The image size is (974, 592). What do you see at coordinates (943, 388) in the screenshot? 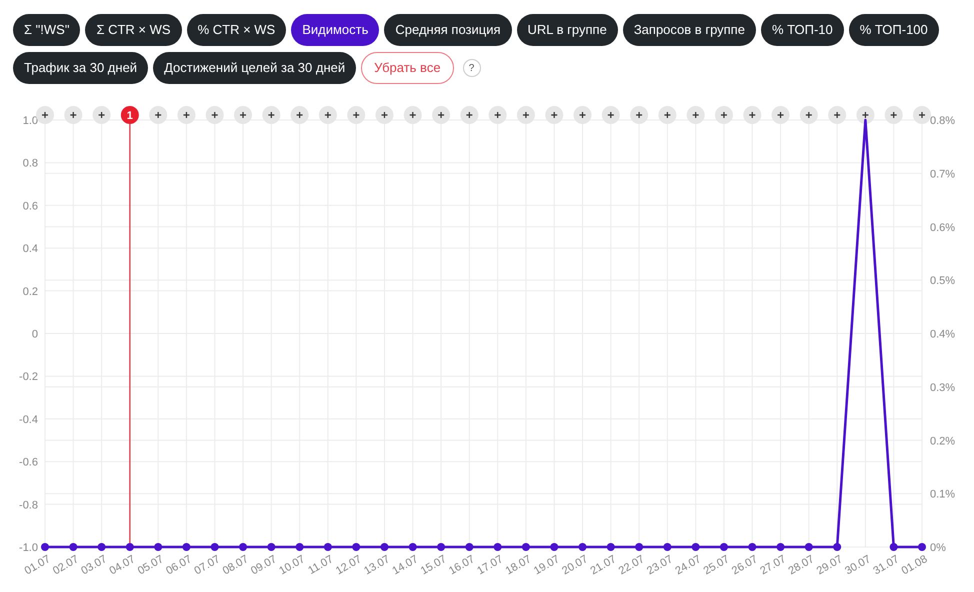
I see `y-axis-label: 0.3%` at bounding box center [943, 388].